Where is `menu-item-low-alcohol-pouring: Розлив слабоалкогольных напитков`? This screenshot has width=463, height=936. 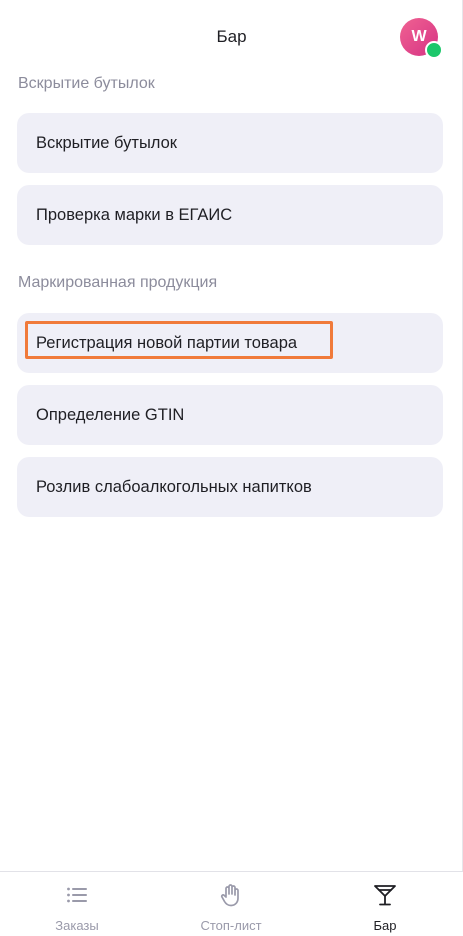 menu-item-low-alcohol-pouring: Розлив слабоалкогольных напитков is located at coordinates (230, 487).